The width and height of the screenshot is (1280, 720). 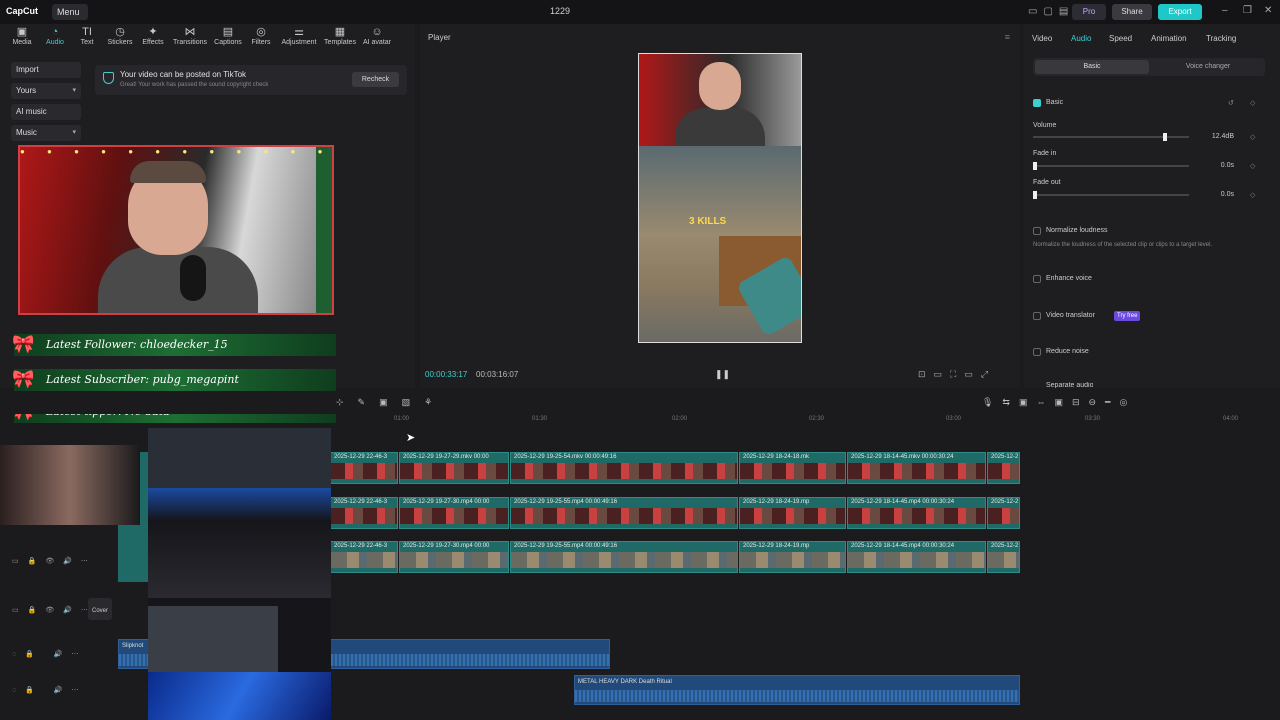 I want to click on fade-out-value: 0.0s, so click(x=1213, y=194).